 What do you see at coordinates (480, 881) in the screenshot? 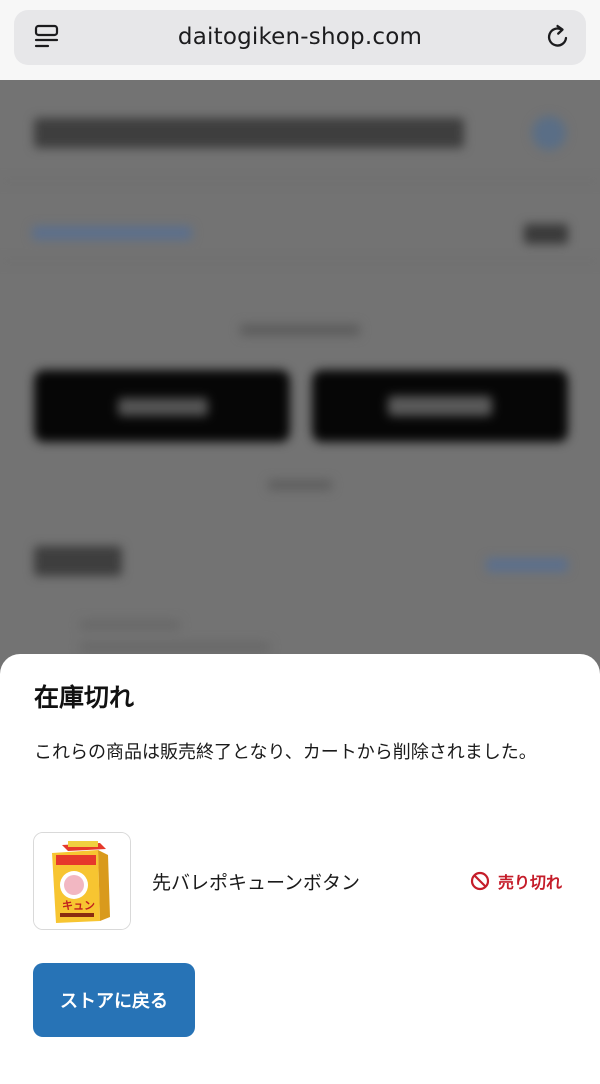
I see `prohibited-icon` at bounding box center [480, 881].